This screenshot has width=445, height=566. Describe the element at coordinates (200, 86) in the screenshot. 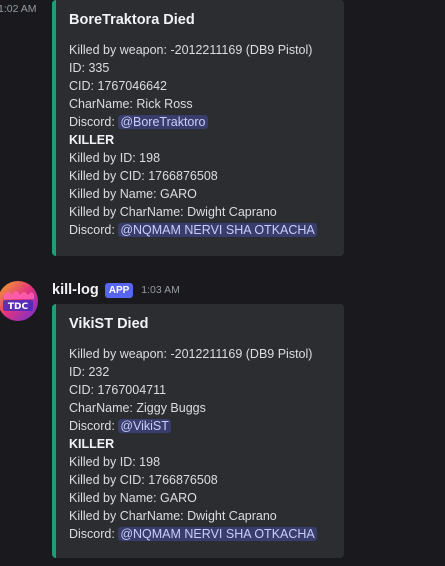

I see `embed-field-line: CID: 1767046642` at that location.